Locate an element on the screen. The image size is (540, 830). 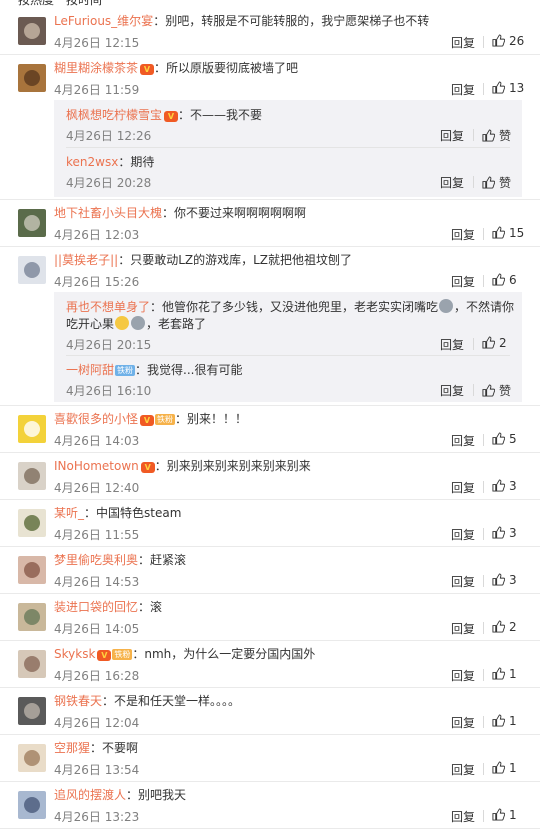
like-count: 1 is located at coordinates (513, 674).